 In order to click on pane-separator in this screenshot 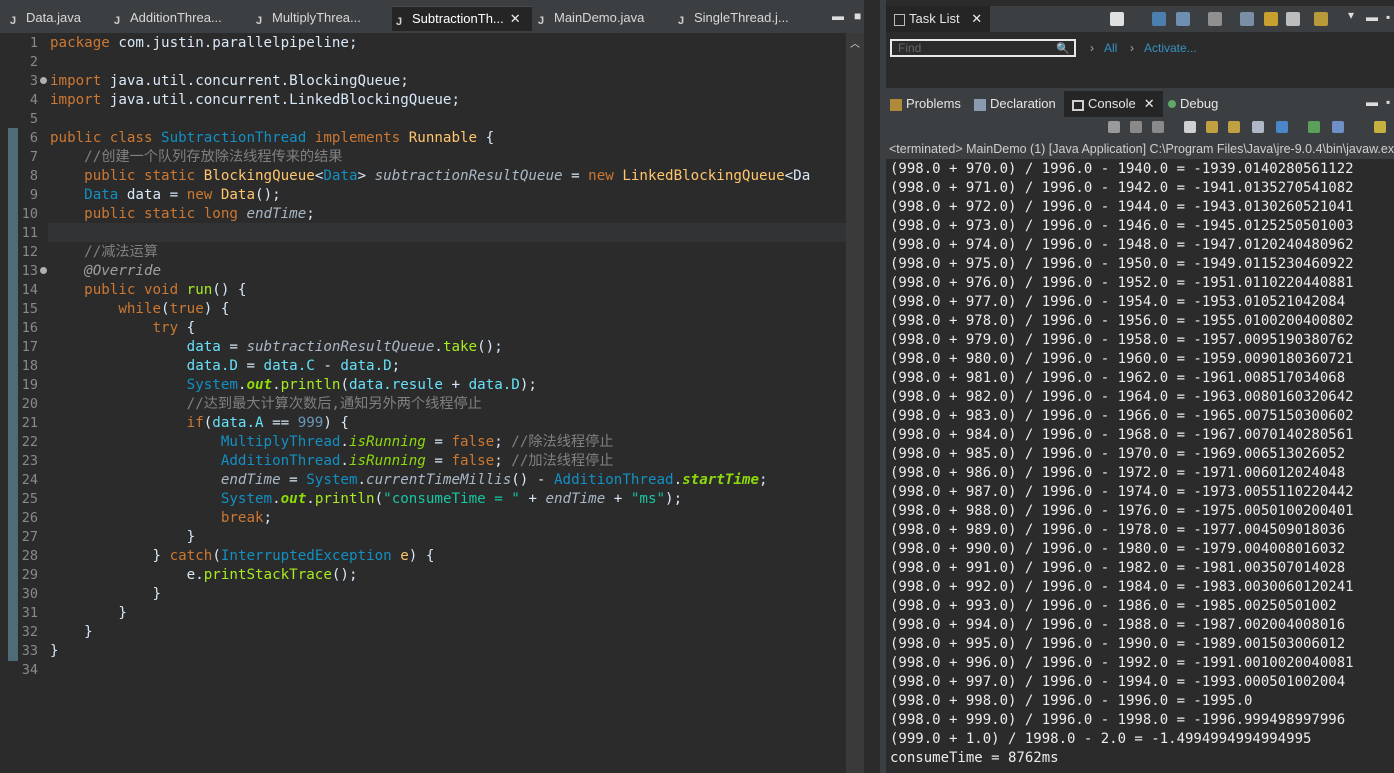, I will do `click(872, 386)`.